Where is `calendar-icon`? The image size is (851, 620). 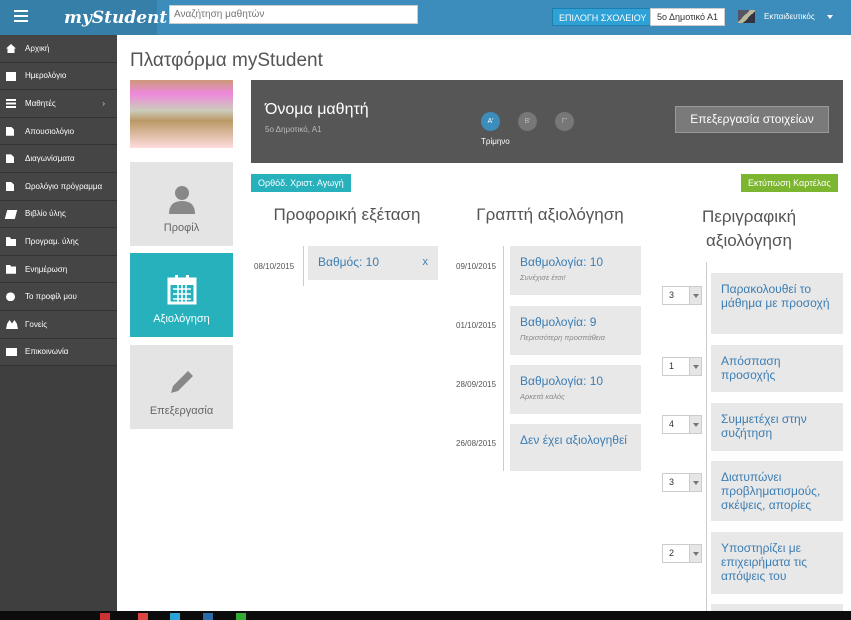
calendar-icon is located at coordinates (181, 290).